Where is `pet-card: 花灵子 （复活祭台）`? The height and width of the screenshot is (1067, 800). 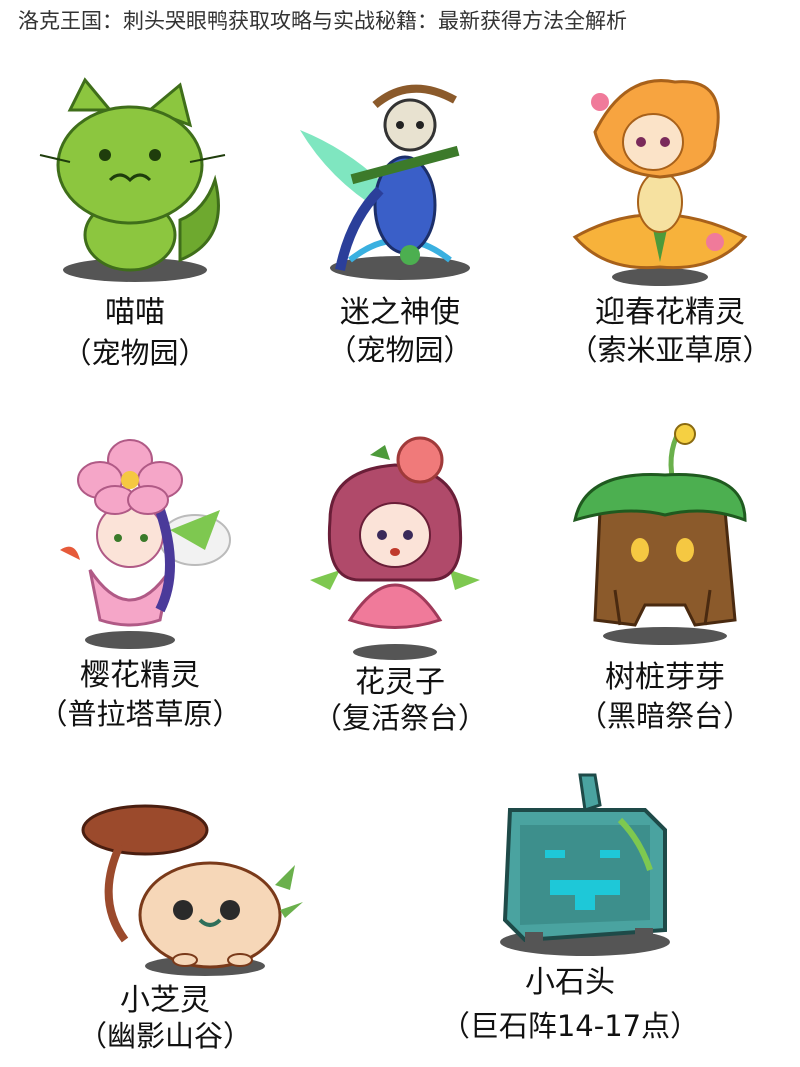 pet-card: 花灵子 （复活祭台） is located at coordinates (400, 585).